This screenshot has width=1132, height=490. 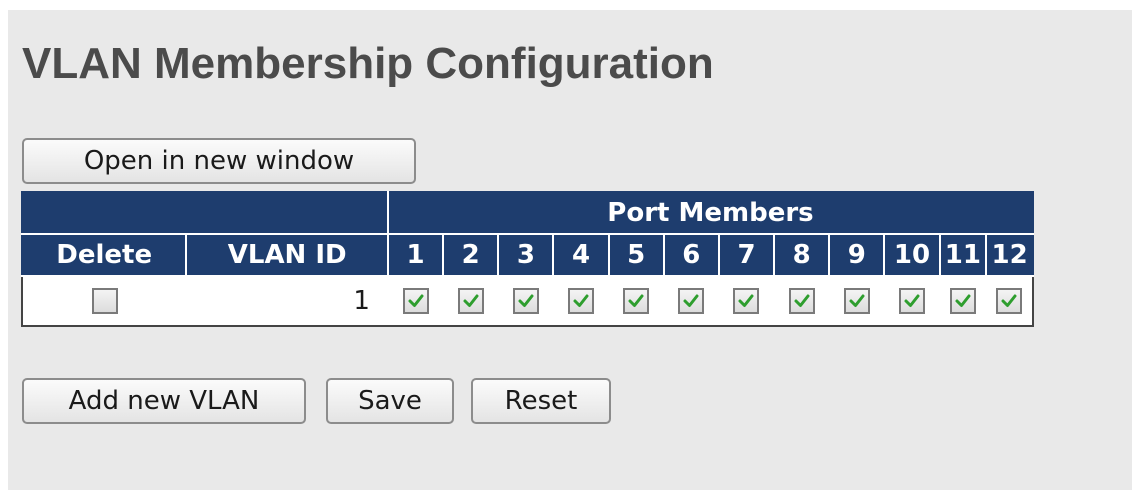 I want to click on table-body: 1, so click(x=527, y=301).